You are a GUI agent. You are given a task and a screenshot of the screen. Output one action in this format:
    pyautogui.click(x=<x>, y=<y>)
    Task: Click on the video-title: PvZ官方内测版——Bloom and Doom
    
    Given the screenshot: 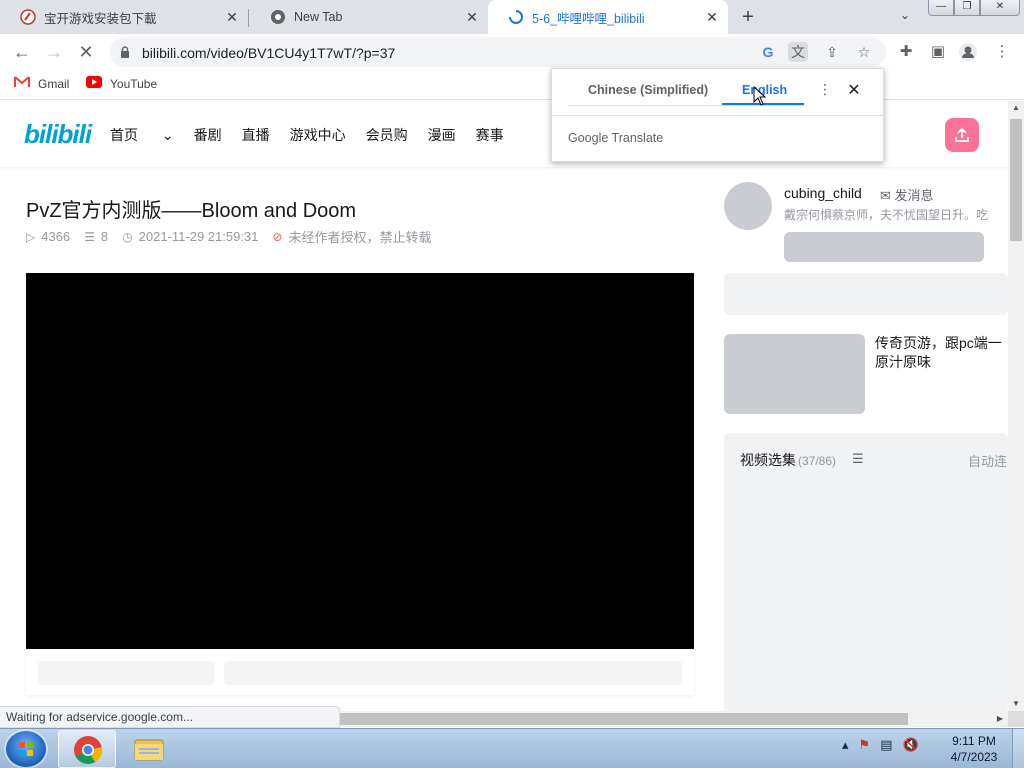 What is the action you would take?
    pyautogui.click(x=191, y=211)
    